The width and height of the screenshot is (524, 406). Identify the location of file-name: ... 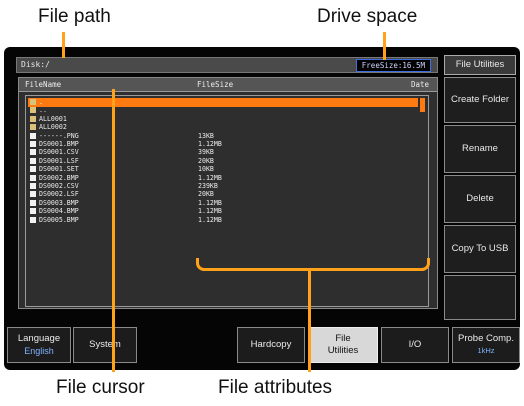
(43, 110).